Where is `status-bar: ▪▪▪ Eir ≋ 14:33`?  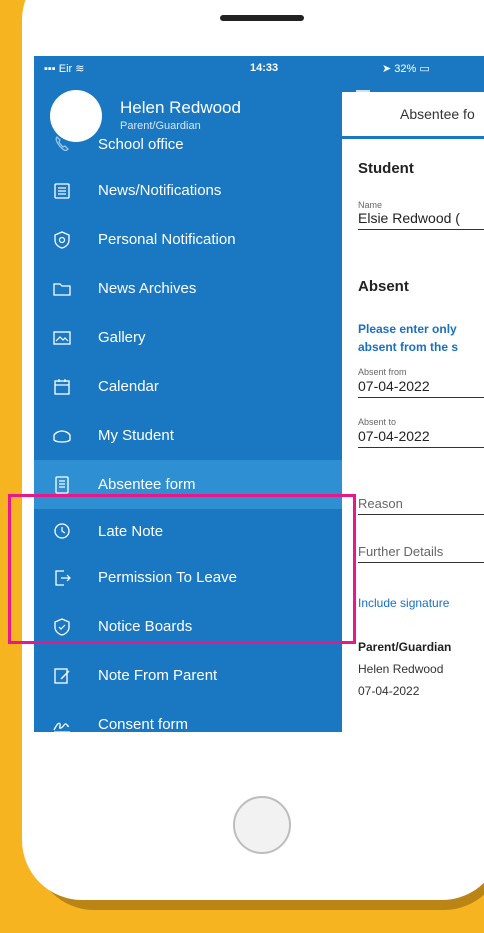
status-bar: ▪▪▪ Eir ≋ 14:33 is located at coordinates (188, 69).